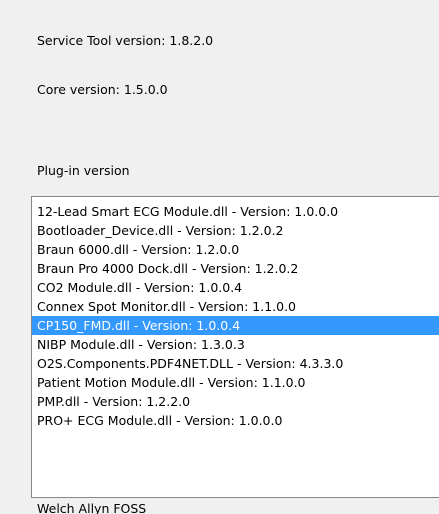  I want to click on plugin-version-heading: Plug-in version, so click(83, 170).